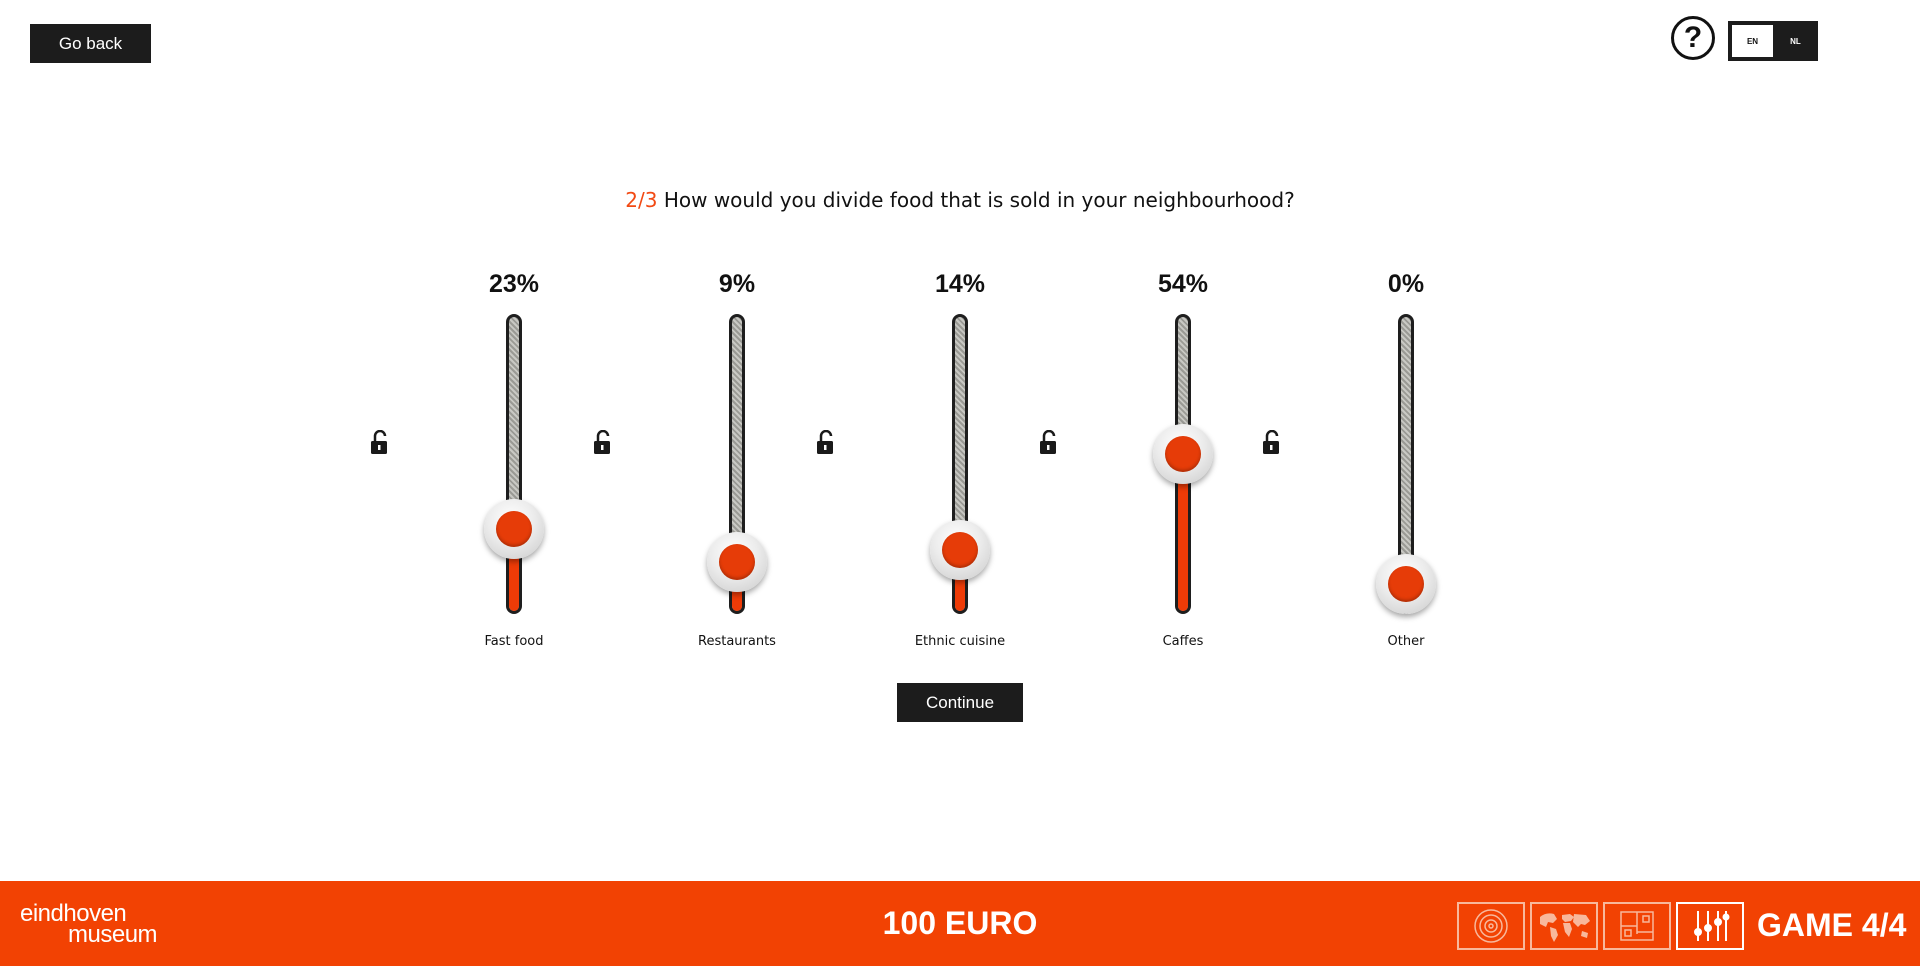 This screenshot has width=1920, height=966. What do you see at coordinates (514, 641) in the screenshot?
I see `slider-label: Fast food` at bounding box center [514, 641].